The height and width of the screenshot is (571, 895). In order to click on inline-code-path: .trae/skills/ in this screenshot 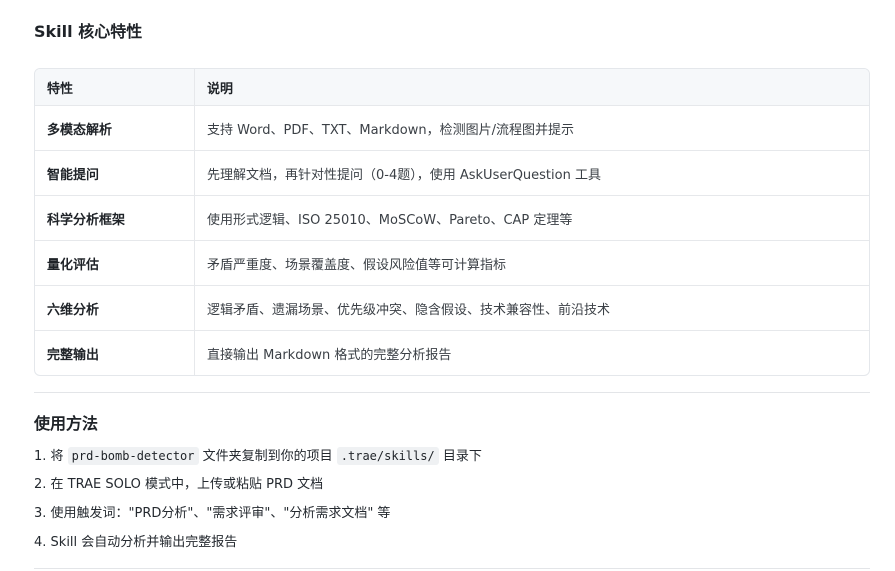, I will do `click(387, 456)`.